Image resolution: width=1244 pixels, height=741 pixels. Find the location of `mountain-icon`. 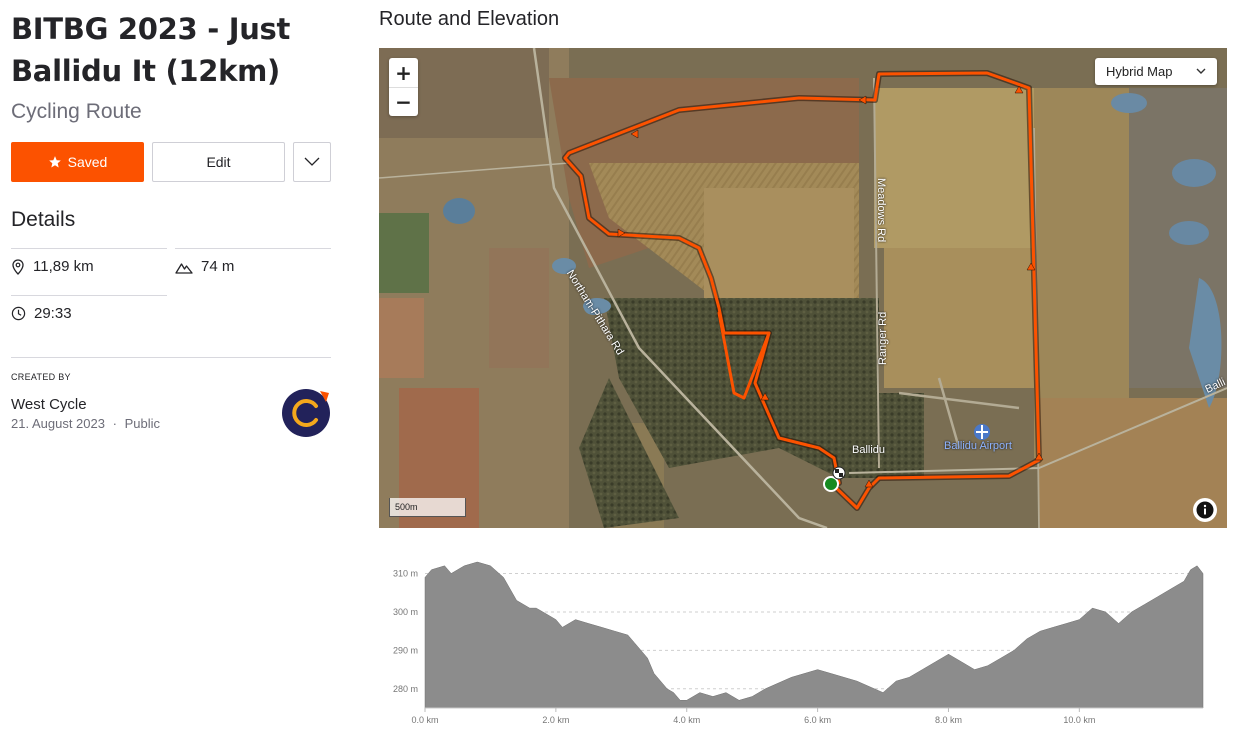

mountain-icon is located at coordinates (184, 268).